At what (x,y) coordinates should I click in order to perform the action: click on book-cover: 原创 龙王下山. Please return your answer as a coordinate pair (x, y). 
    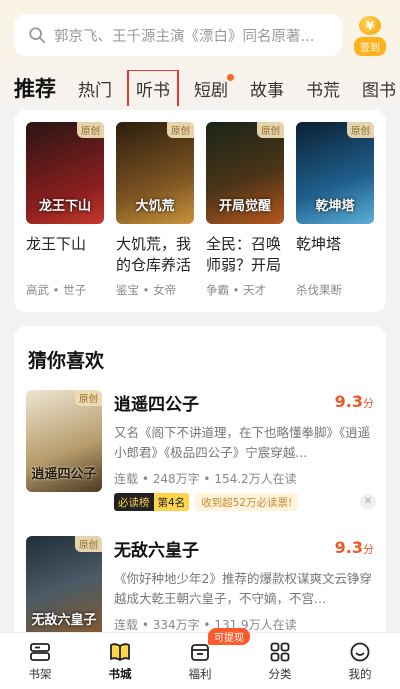
    Looking at the image, I should click on (65, 173).